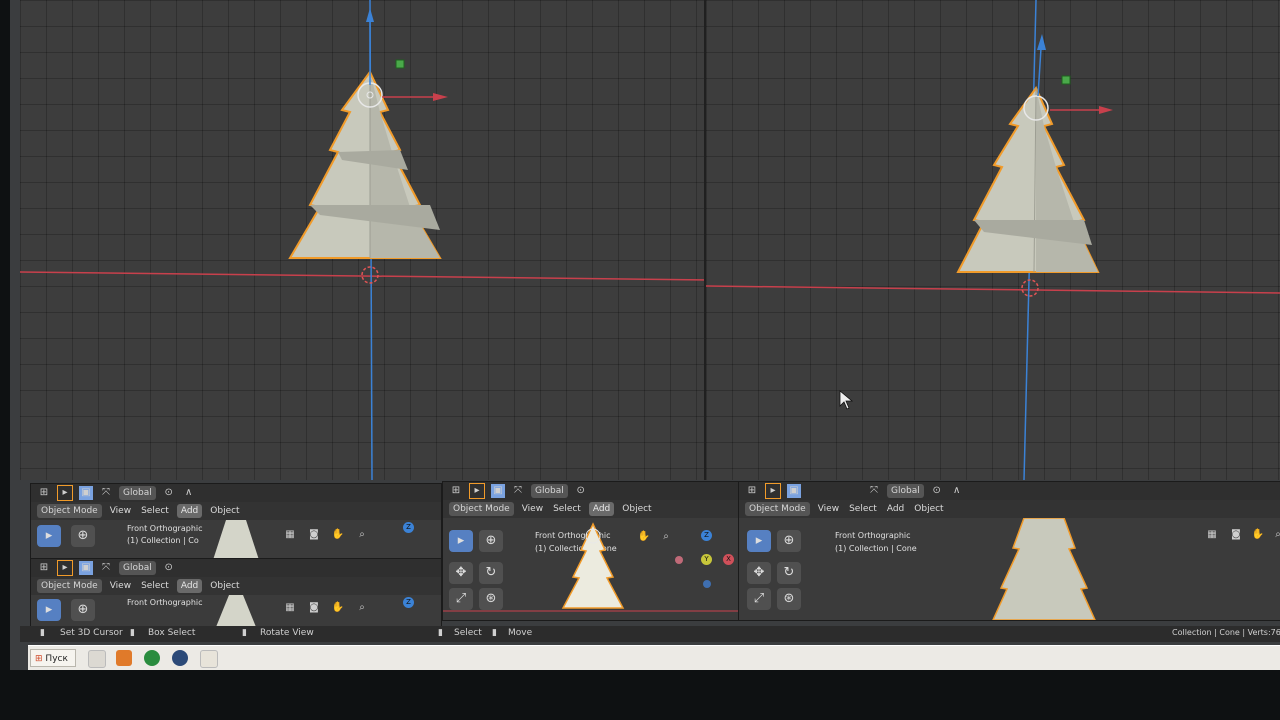 The height and width of the screenshot is (720, 1280). What do you see at coordinates (236, 611) in the screenshot?
I see `mini-viewport: ▸ ⊕ Front Orthographic ▦ ◙ ✋ ⌕ Z` at bounding box center [236, 611].